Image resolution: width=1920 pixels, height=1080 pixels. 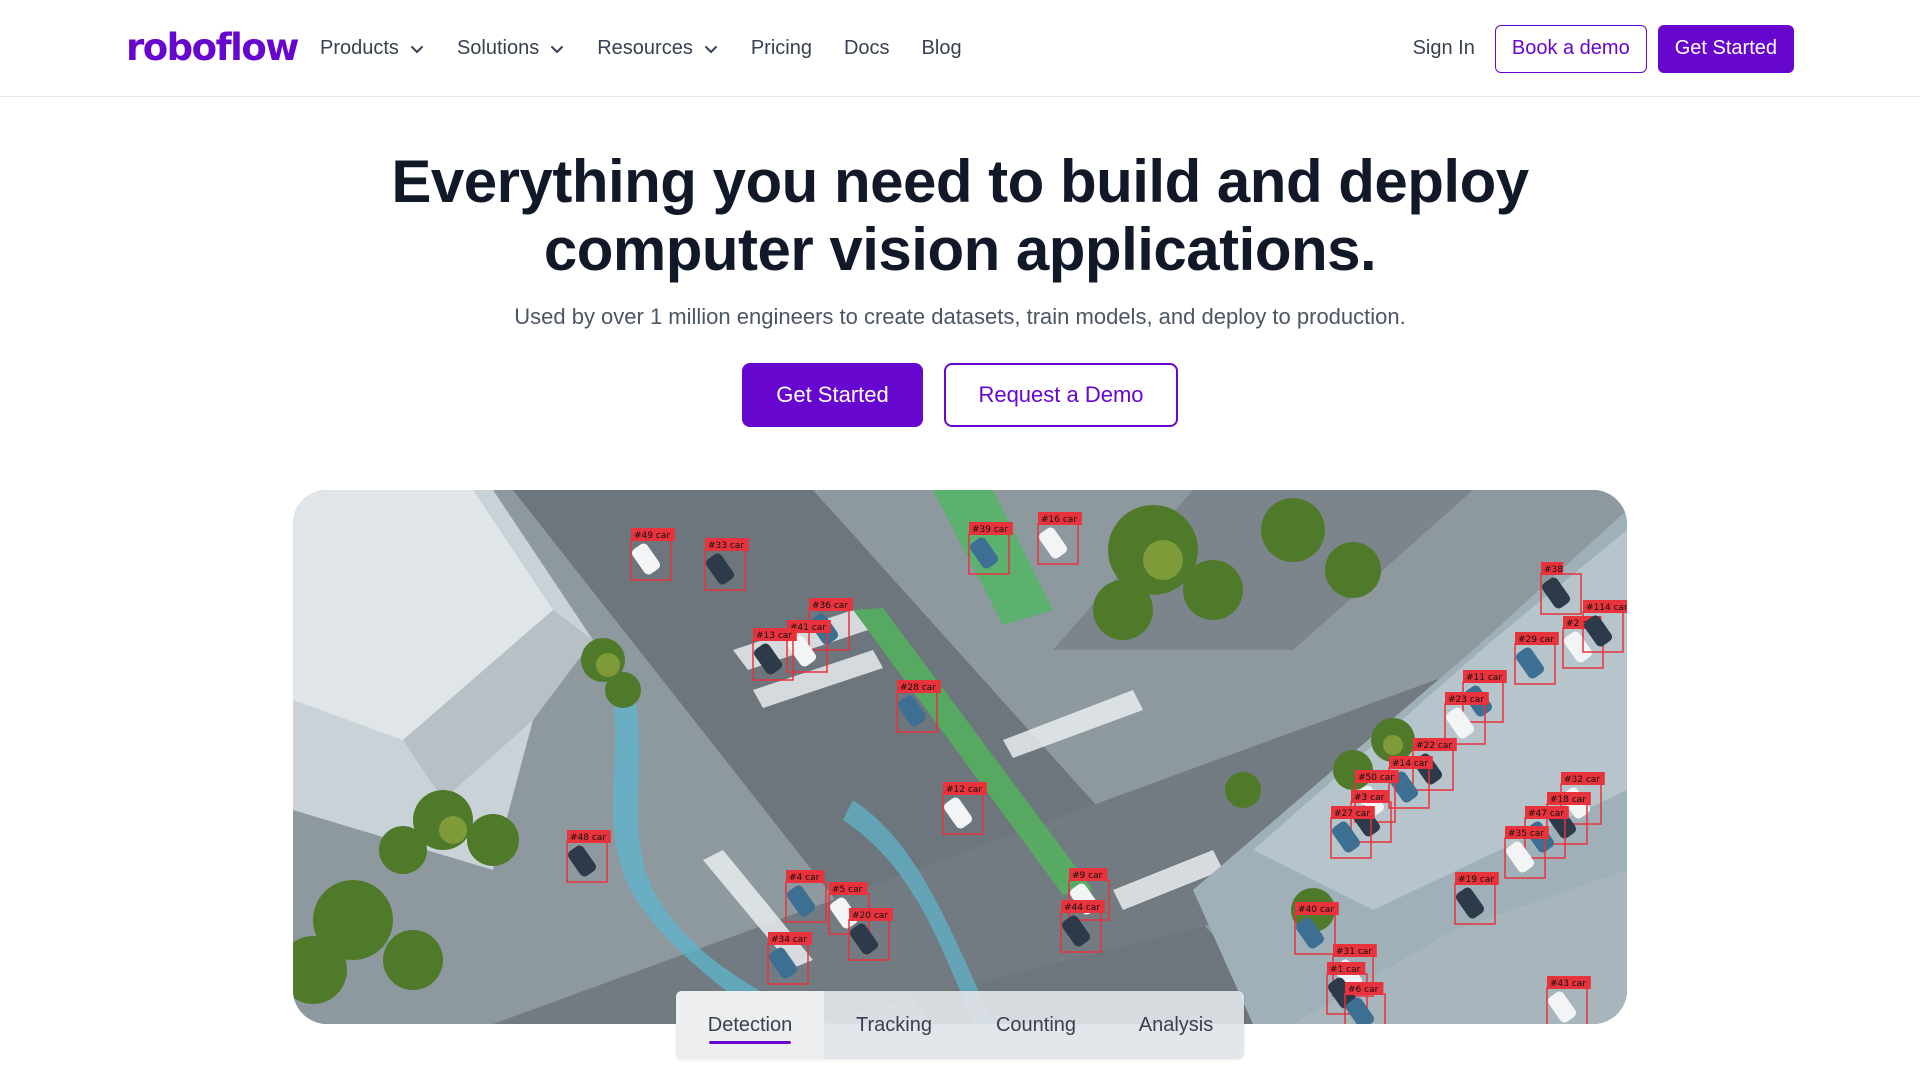 I want to click on detection-label: #14 car, so click(x=1410, y=764).